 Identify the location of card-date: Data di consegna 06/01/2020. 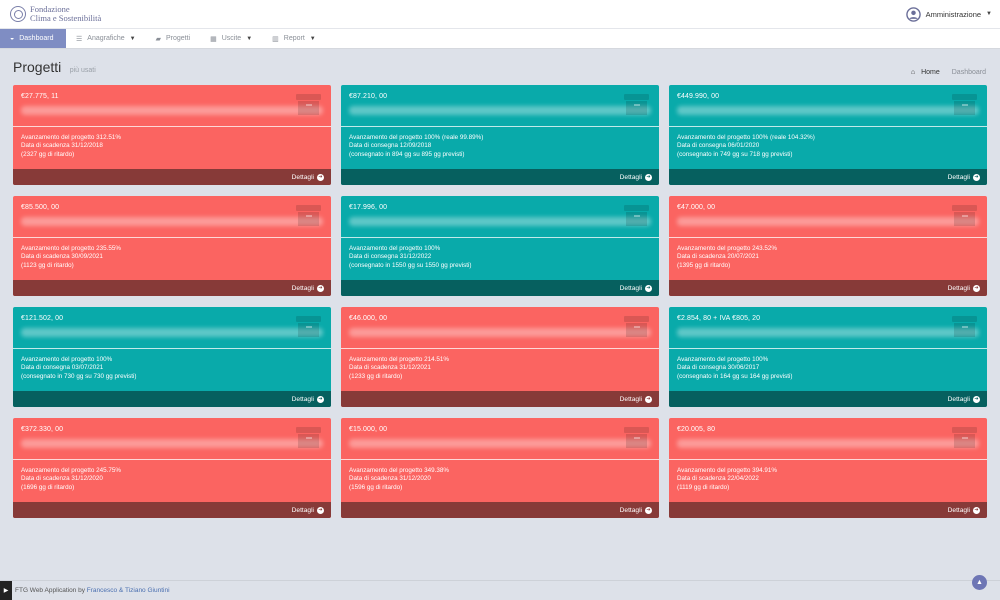
(718, 146).